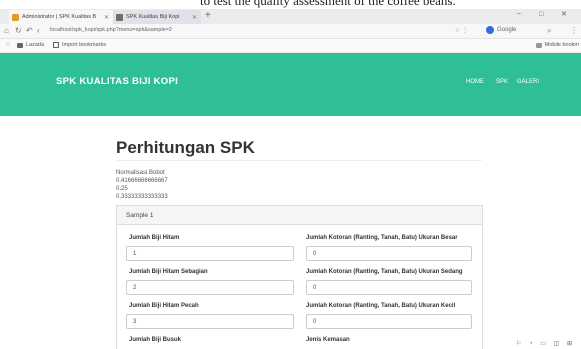 This screenshot has height=349, width=581. Describe the element at coordinates (475, 82) in the screenshot. I see `nav-home: HOME` at that location.